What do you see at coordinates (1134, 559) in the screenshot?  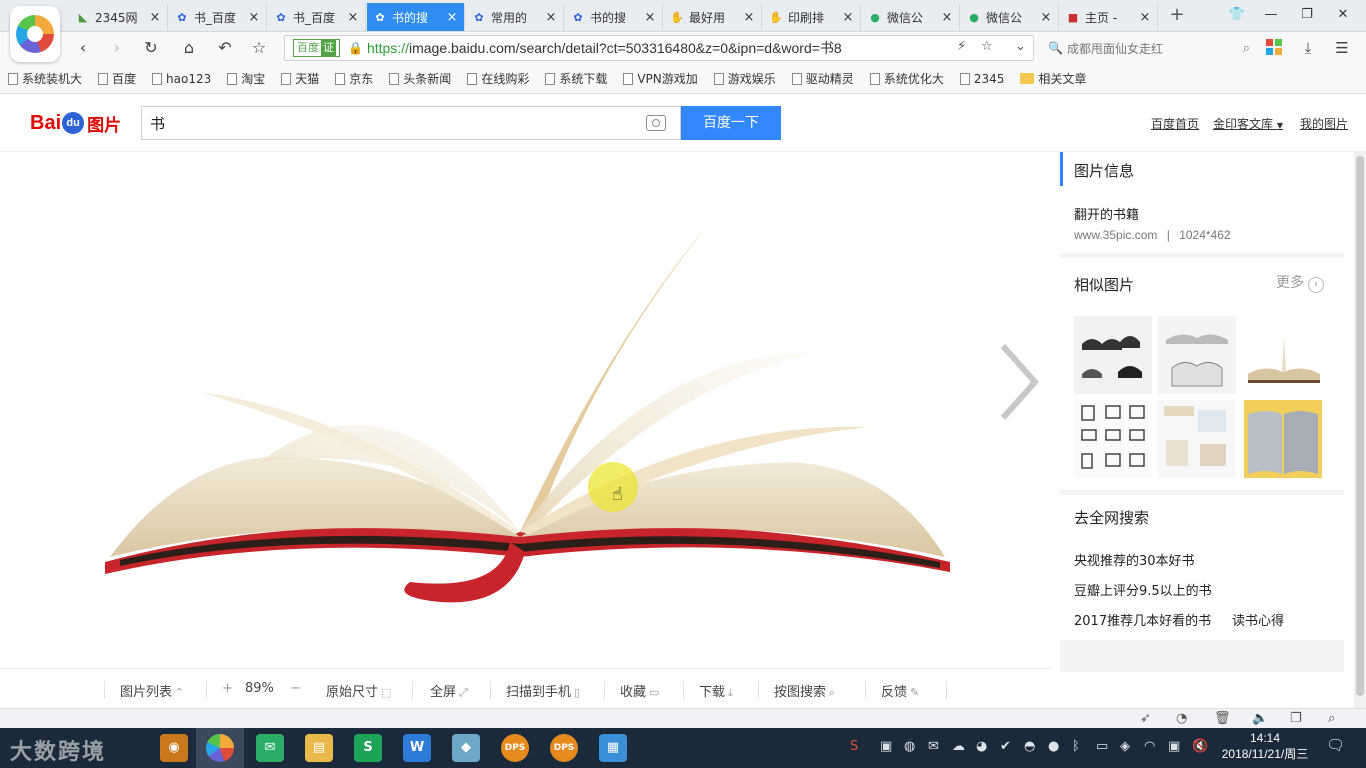 I see `web-search-link: 央视推荐的30本好书` at bounding box center [1134, 559].